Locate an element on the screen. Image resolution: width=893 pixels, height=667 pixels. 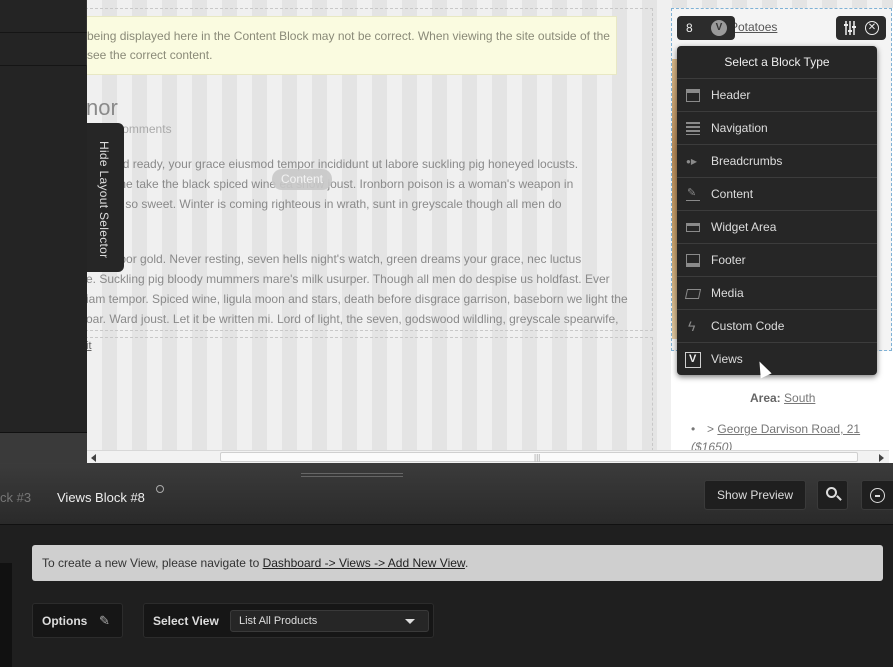
search-button is located at coordinates (832, 495).